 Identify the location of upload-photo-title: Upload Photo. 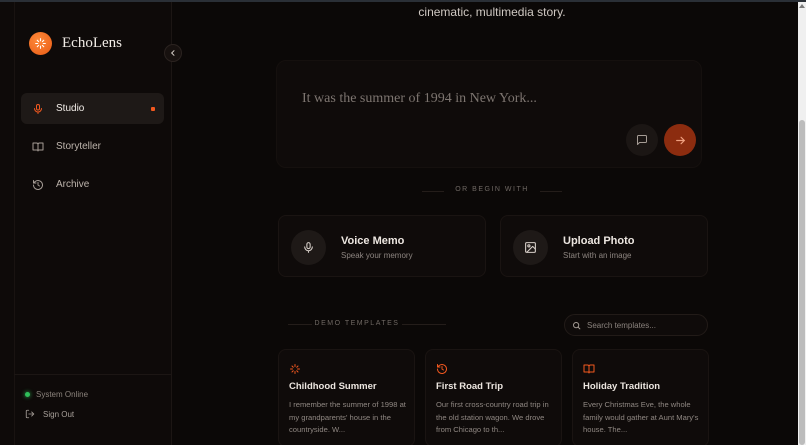
(599, 241).